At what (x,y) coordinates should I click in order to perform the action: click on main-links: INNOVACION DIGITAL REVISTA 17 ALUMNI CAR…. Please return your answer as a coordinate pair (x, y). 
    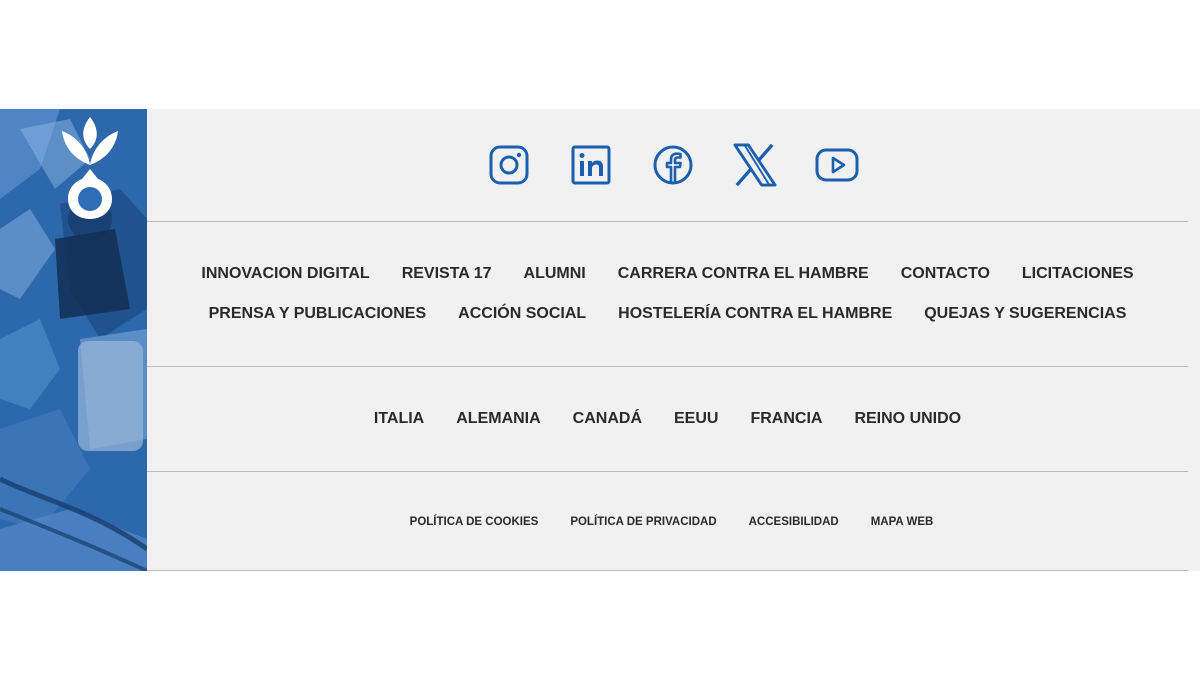
    Looking at the image, I should click on (667, 294).